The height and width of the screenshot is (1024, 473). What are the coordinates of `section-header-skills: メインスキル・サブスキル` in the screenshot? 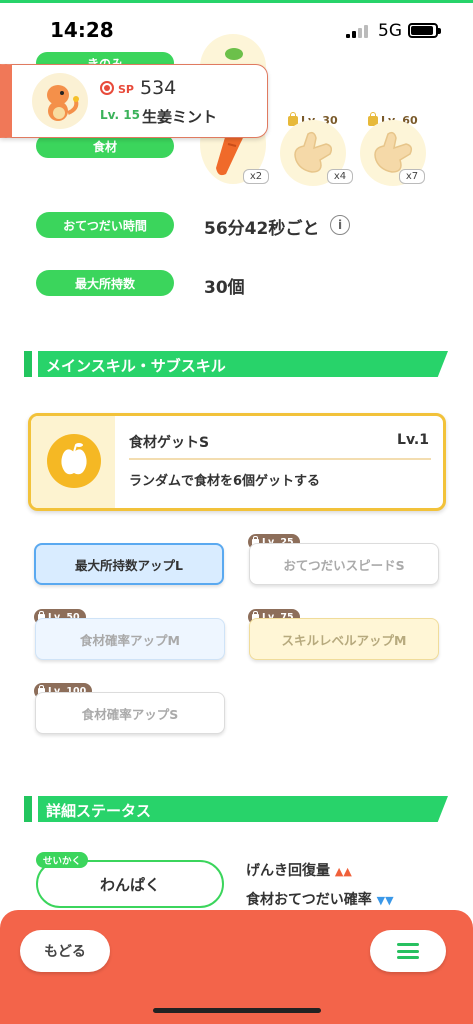 It's located at (236, 364).